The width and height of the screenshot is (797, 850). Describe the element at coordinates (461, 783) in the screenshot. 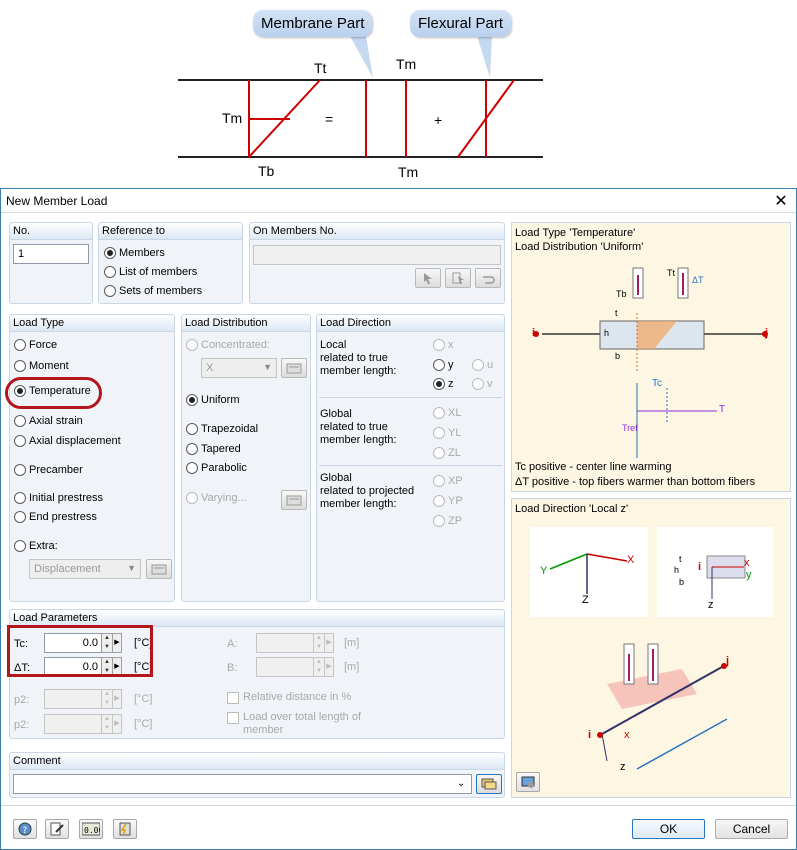

I see `chevron-down-icon: ⌄` at that location.